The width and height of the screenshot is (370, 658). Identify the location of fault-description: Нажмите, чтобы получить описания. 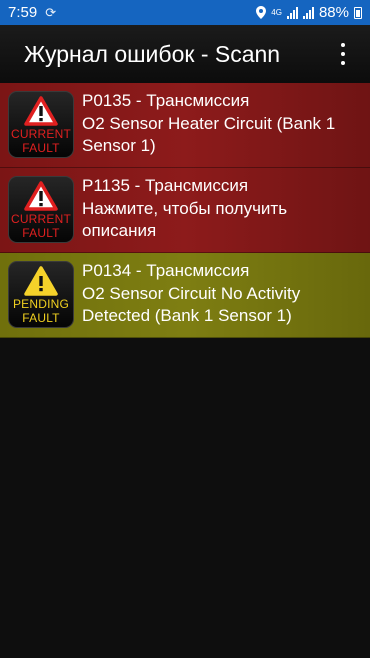
(185, 219).